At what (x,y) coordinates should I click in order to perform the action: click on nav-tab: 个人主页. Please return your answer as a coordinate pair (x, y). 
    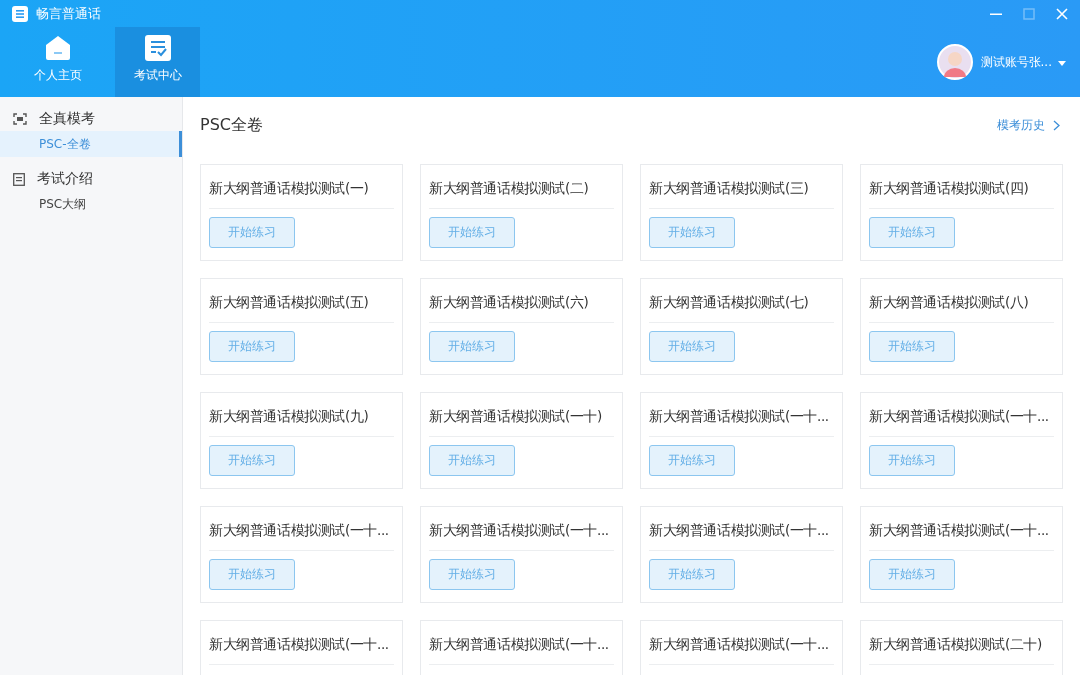
    Looking at the image, I should click on (57, 62).